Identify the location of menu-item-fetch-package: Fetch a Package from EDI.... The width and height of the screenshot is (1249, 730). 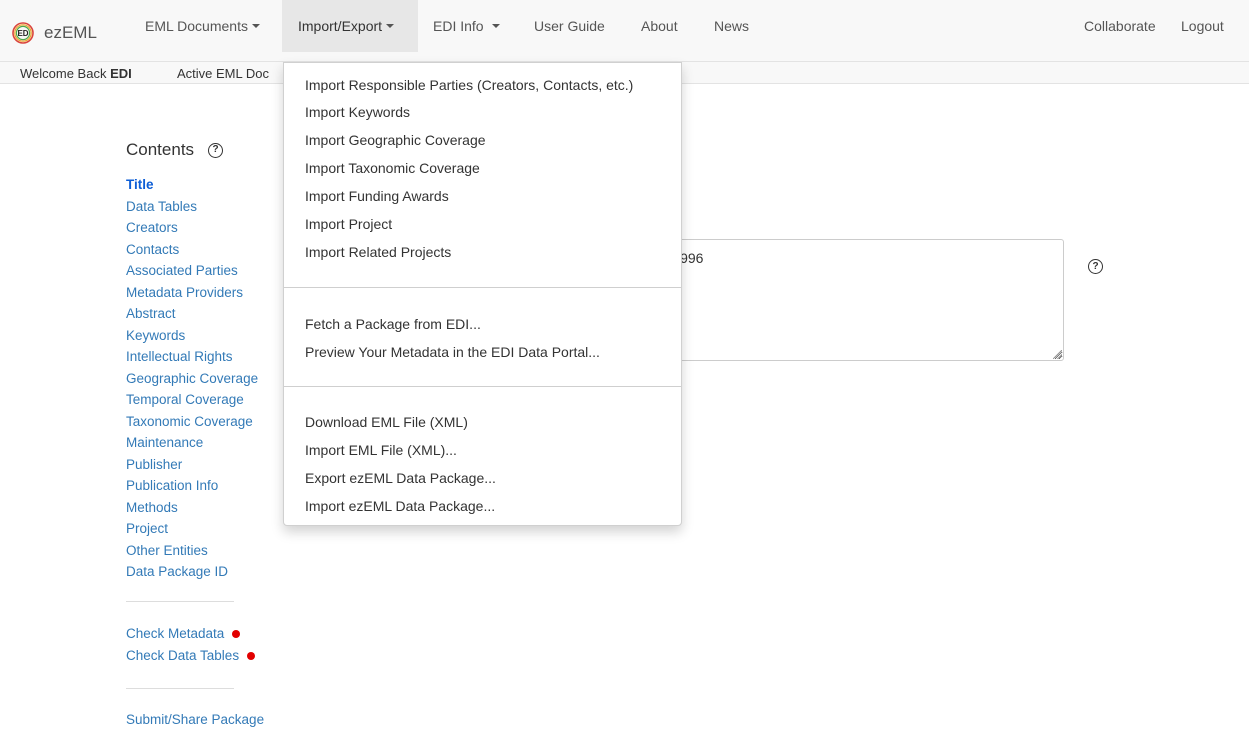
(393, 324).